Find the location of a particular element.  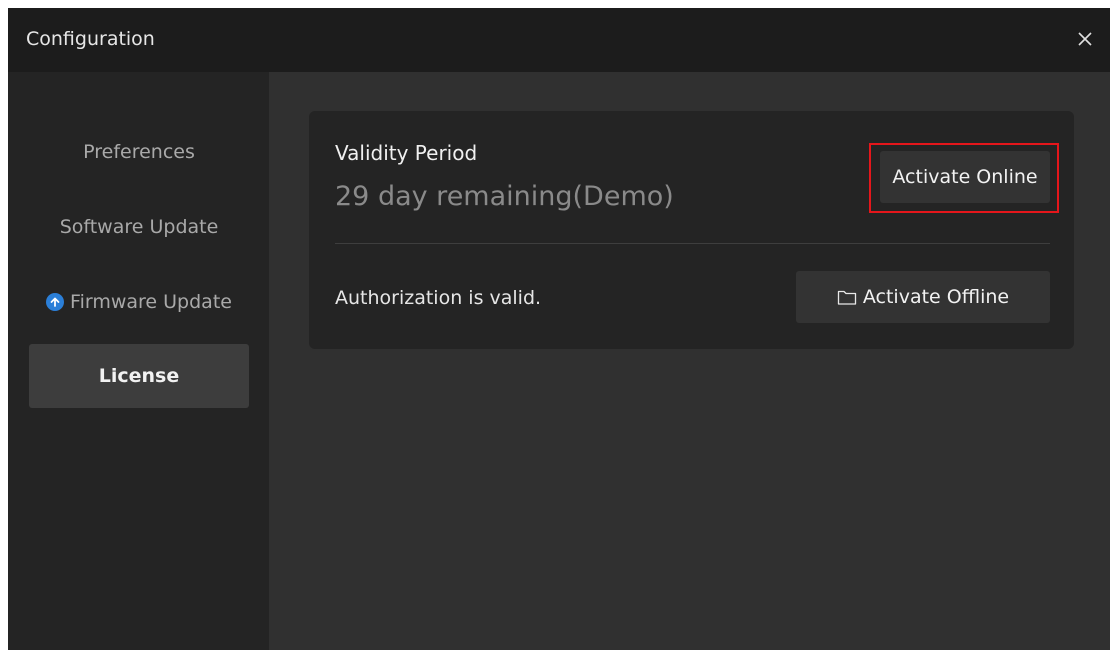

sidebar-item-label: Software Update is located at coordinates (139, 227).